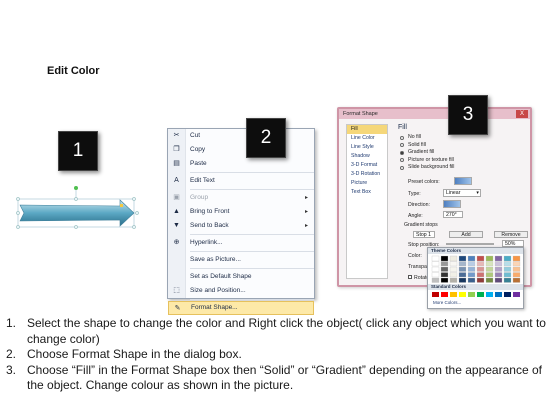 The height and width of the screenshot is (420, 560). I want to click on chevron-right-icon: ▸, so click(306, 198).